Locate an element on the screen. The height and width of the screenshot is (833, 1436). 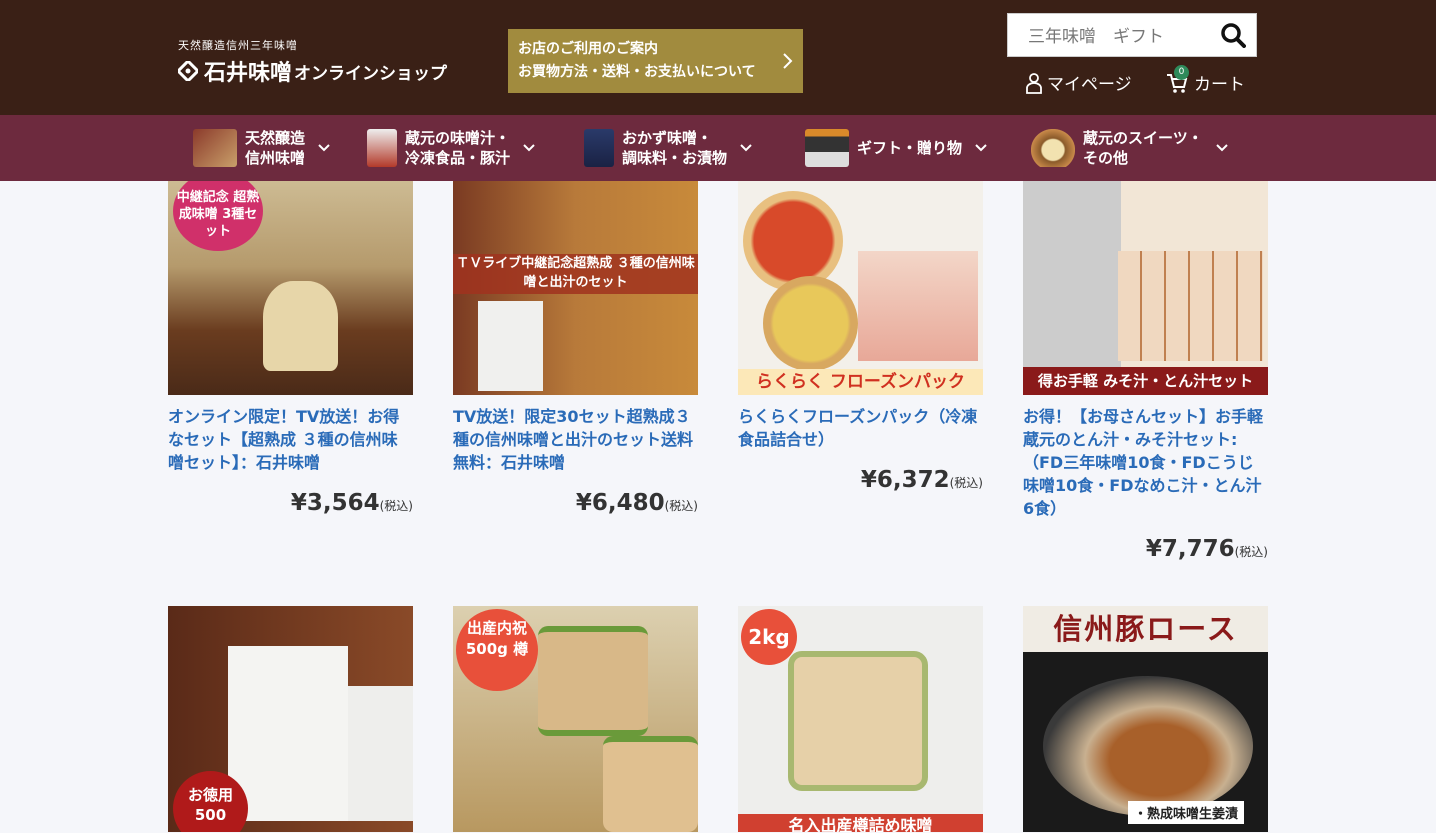
product-price: ¥7,776(税込) is located at coordinates (1145, 549).